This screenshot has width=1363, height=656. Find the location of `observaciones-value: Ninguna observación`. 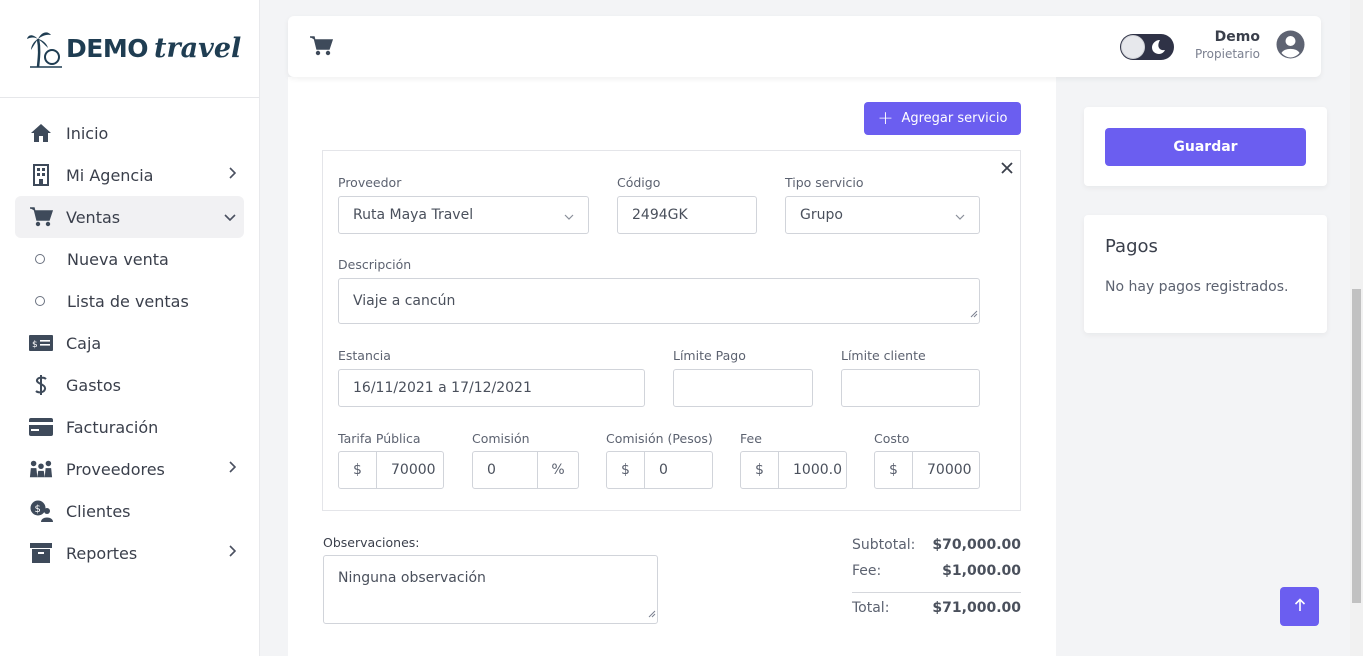

observaciones-value: Ninguna observación is located at coordinates (412, 578).